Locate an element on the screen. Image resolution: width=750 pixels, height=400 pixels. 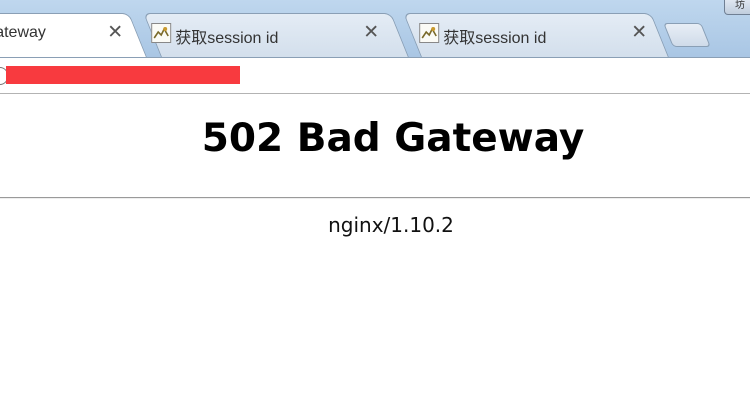
tab-2: 获取session id ✕ is located at coordinates (536, 35).